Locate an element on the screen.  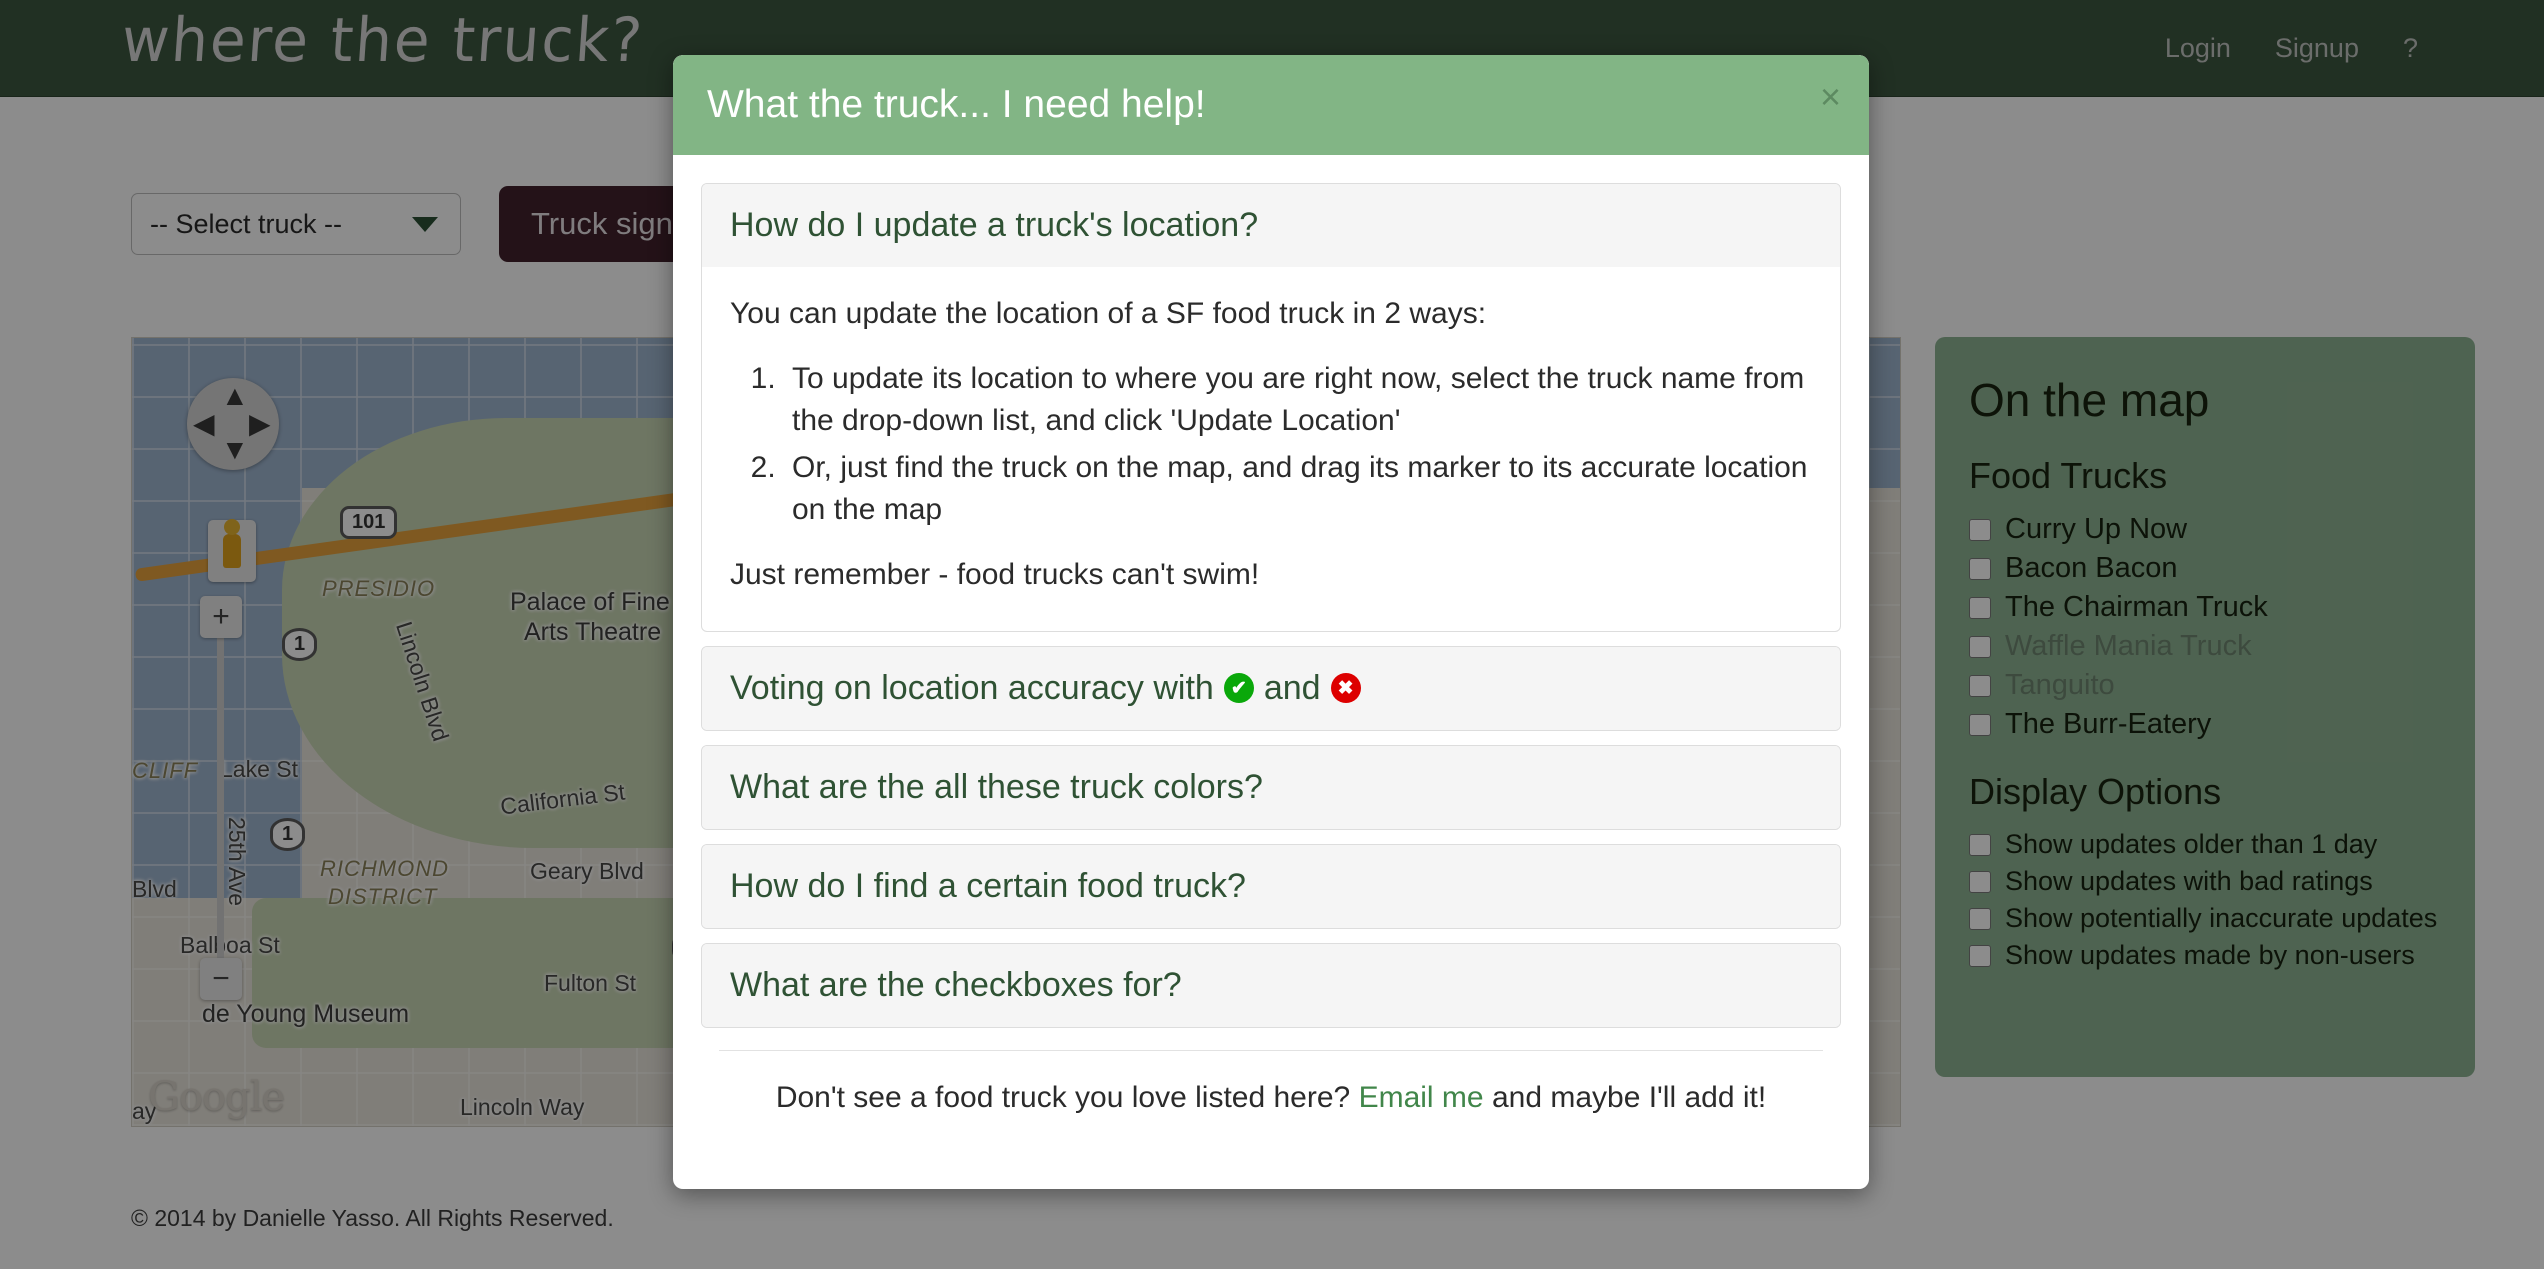
accordion-header-truck-colors: What are the all these truck colors? is located at coordinates (1271, 787).